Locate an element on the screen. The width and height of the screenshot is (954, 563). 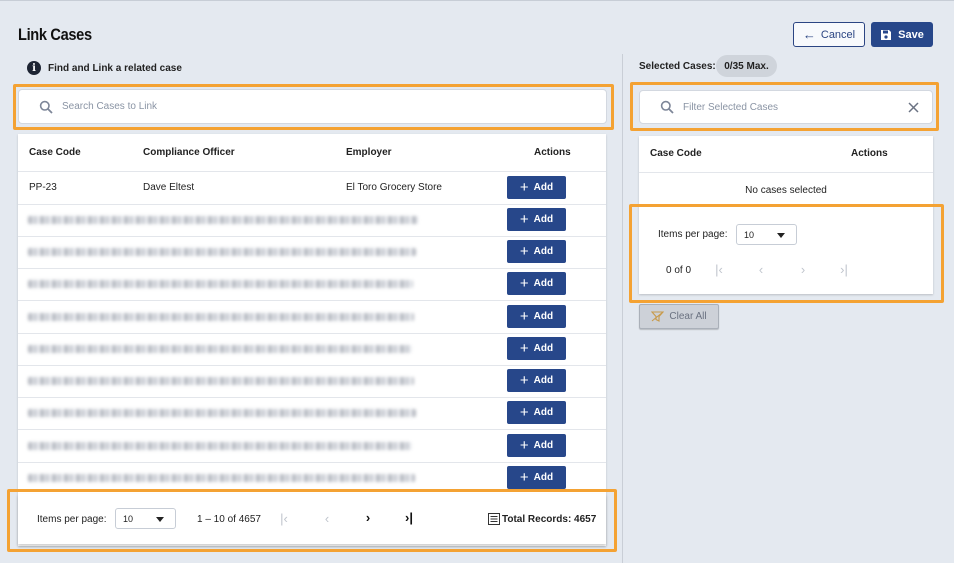
row1-employer: El Toro Grocery Store is located at coordinates (394, 187).